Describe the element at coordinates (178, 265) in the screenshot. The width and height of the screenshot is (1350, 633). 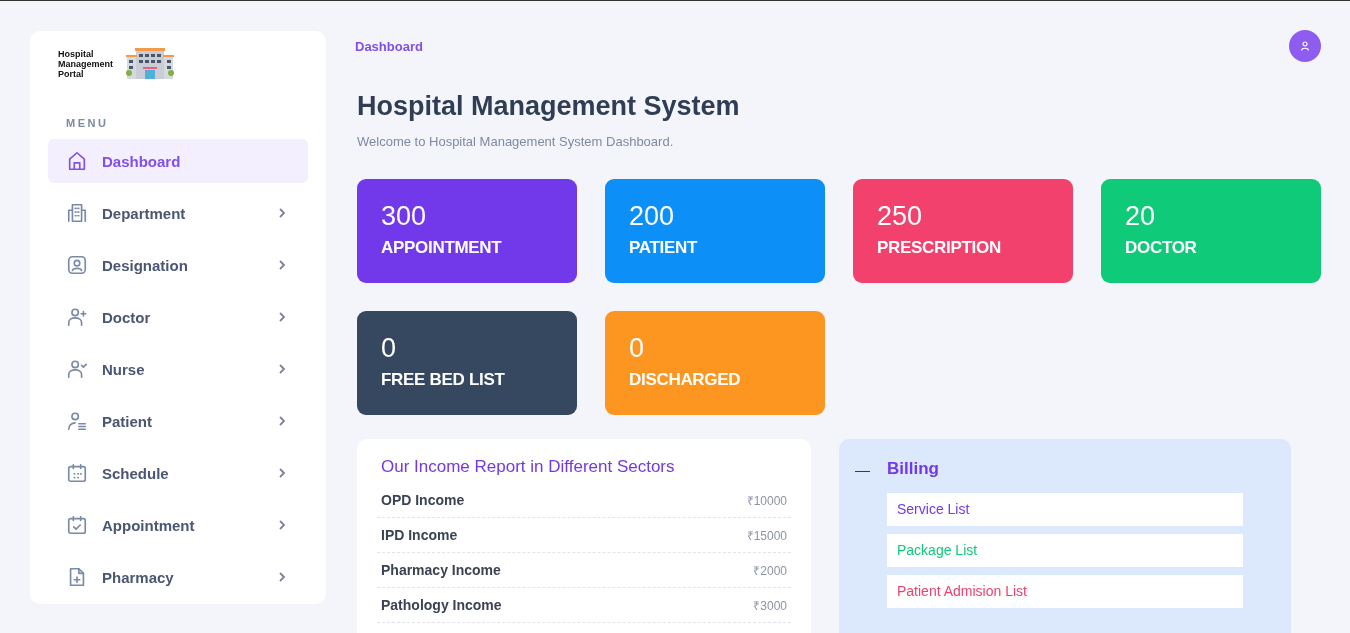
I see `sidebar-item: Designation` at that location.